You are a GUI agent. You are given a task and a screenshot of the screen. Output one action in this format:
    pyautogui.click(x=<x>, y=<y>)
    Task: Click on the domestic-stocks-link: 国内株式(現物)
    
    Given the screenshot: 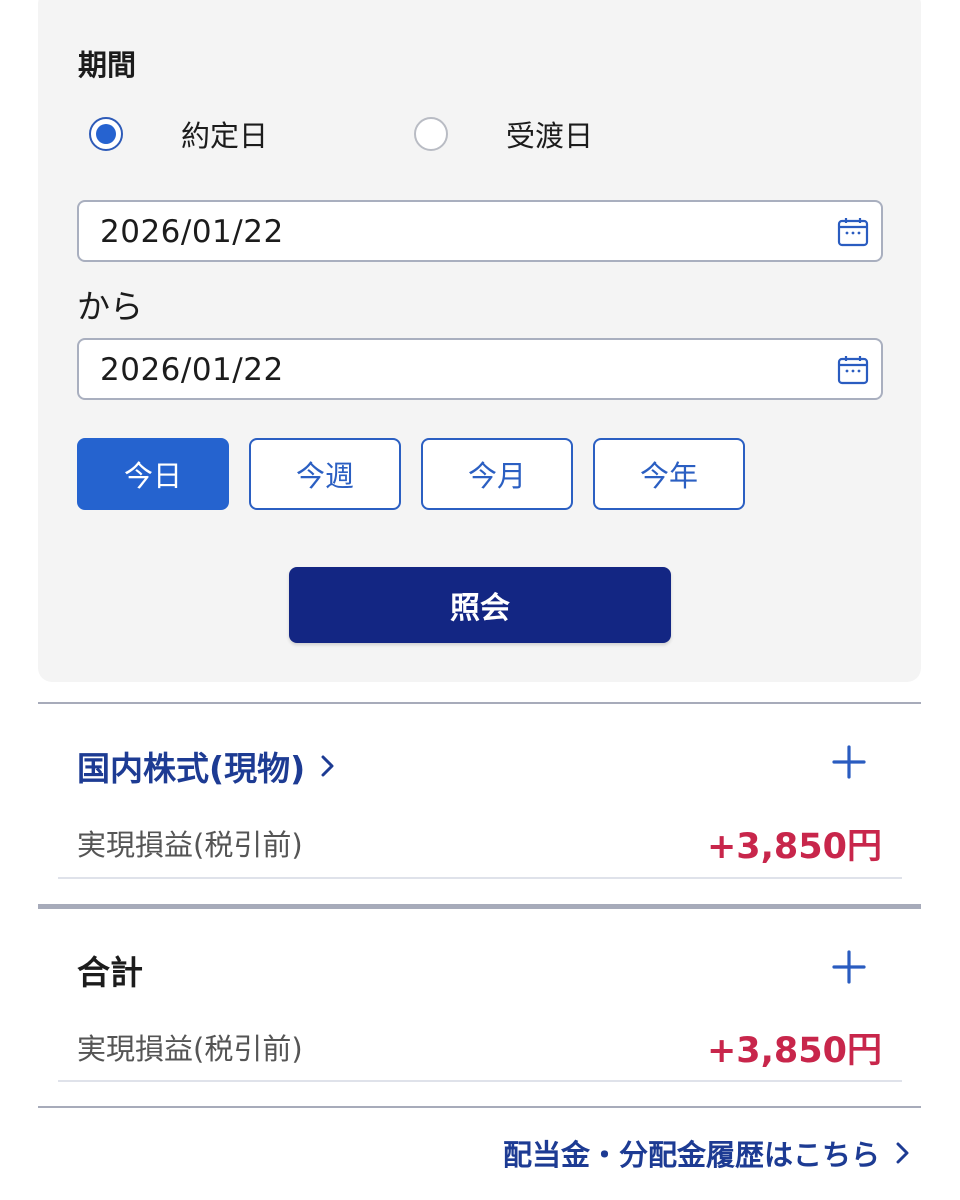 What is the action you would take?
    pyautogui.click(x=208, y=766)
    